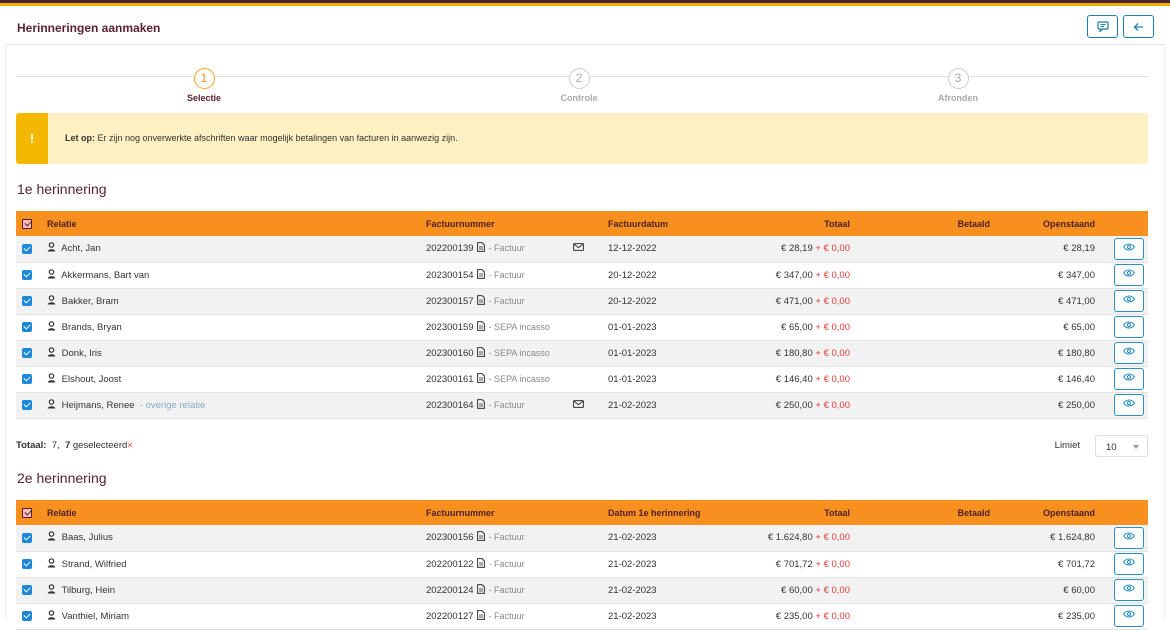 The height and width of the screenshot is (630, 1170). I want to click on table-footer-1: Totaal: 7, 7 geselecteerd× Limiet 10, so click(582, 446).